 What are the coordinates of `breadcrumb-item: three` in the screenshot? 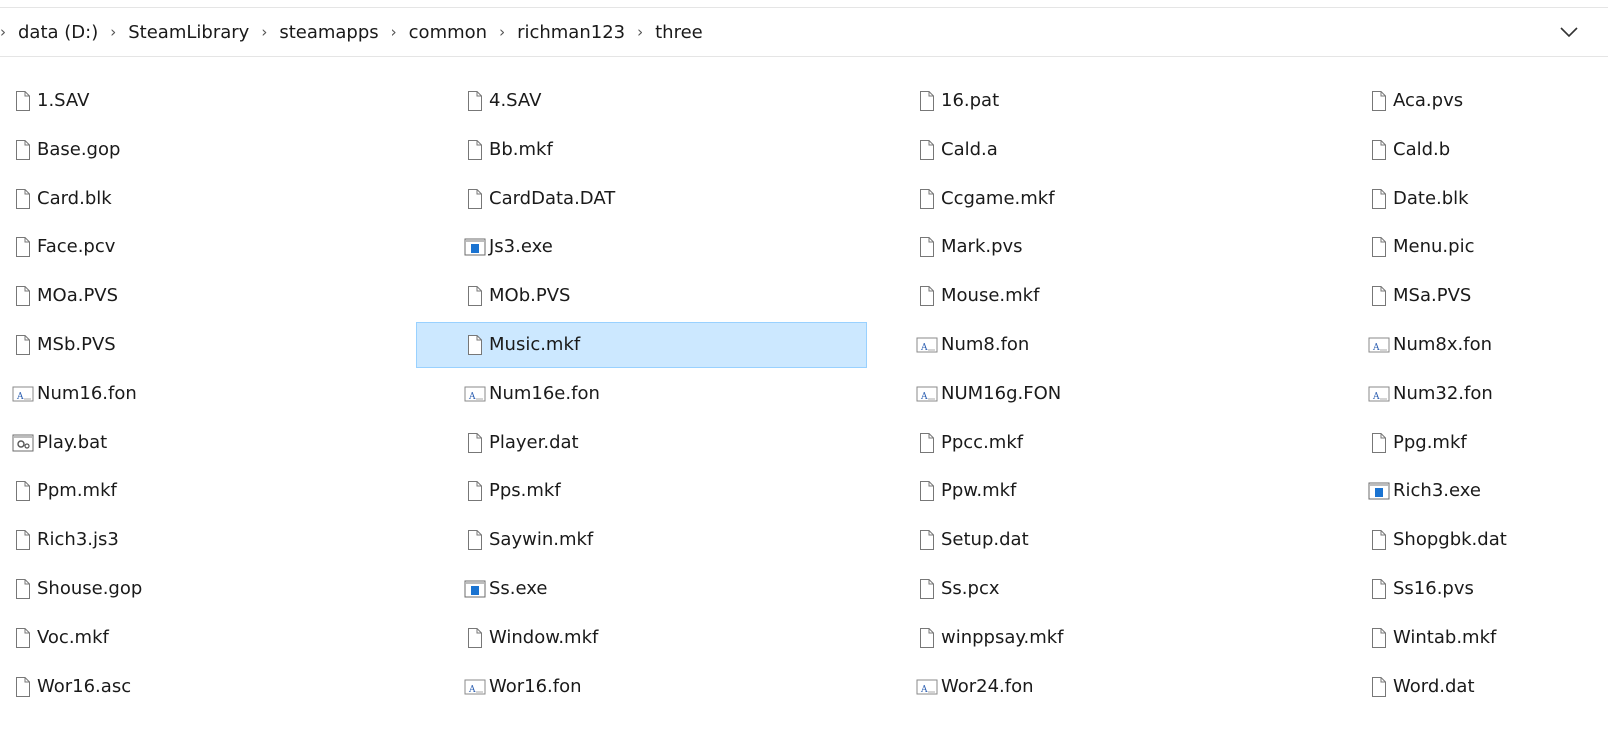 It's located at (679, 32).